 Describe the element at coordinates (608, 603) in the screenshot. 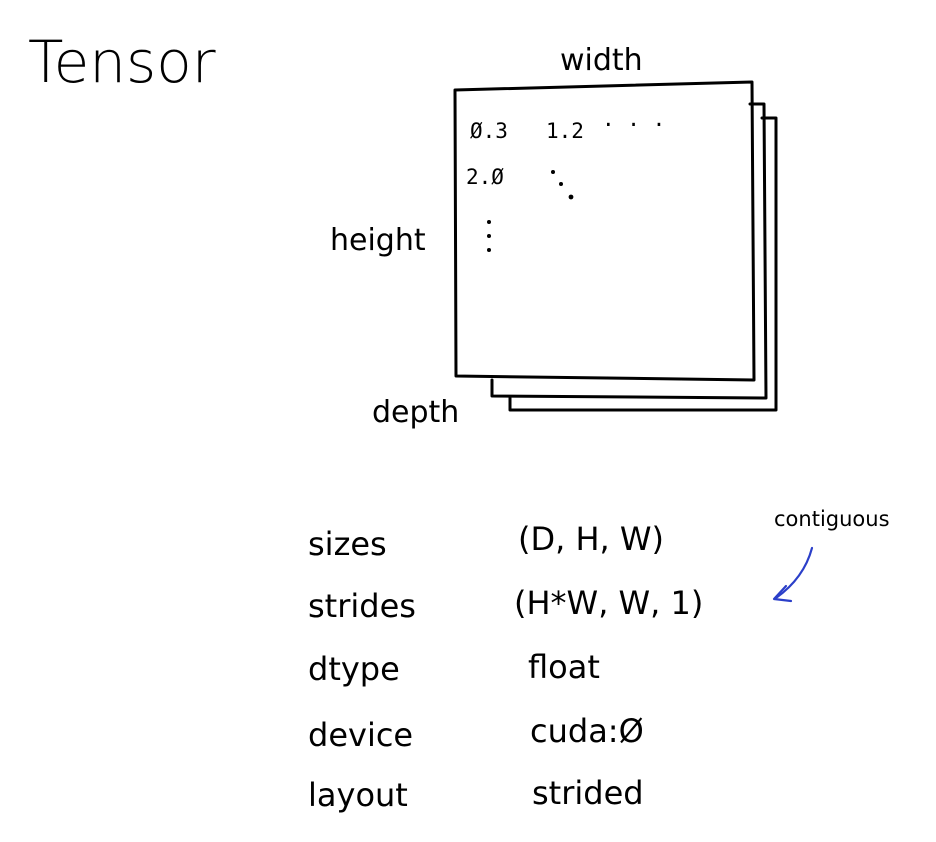

I see `prop-value-strides: (H*W, W, 1)` at that location.